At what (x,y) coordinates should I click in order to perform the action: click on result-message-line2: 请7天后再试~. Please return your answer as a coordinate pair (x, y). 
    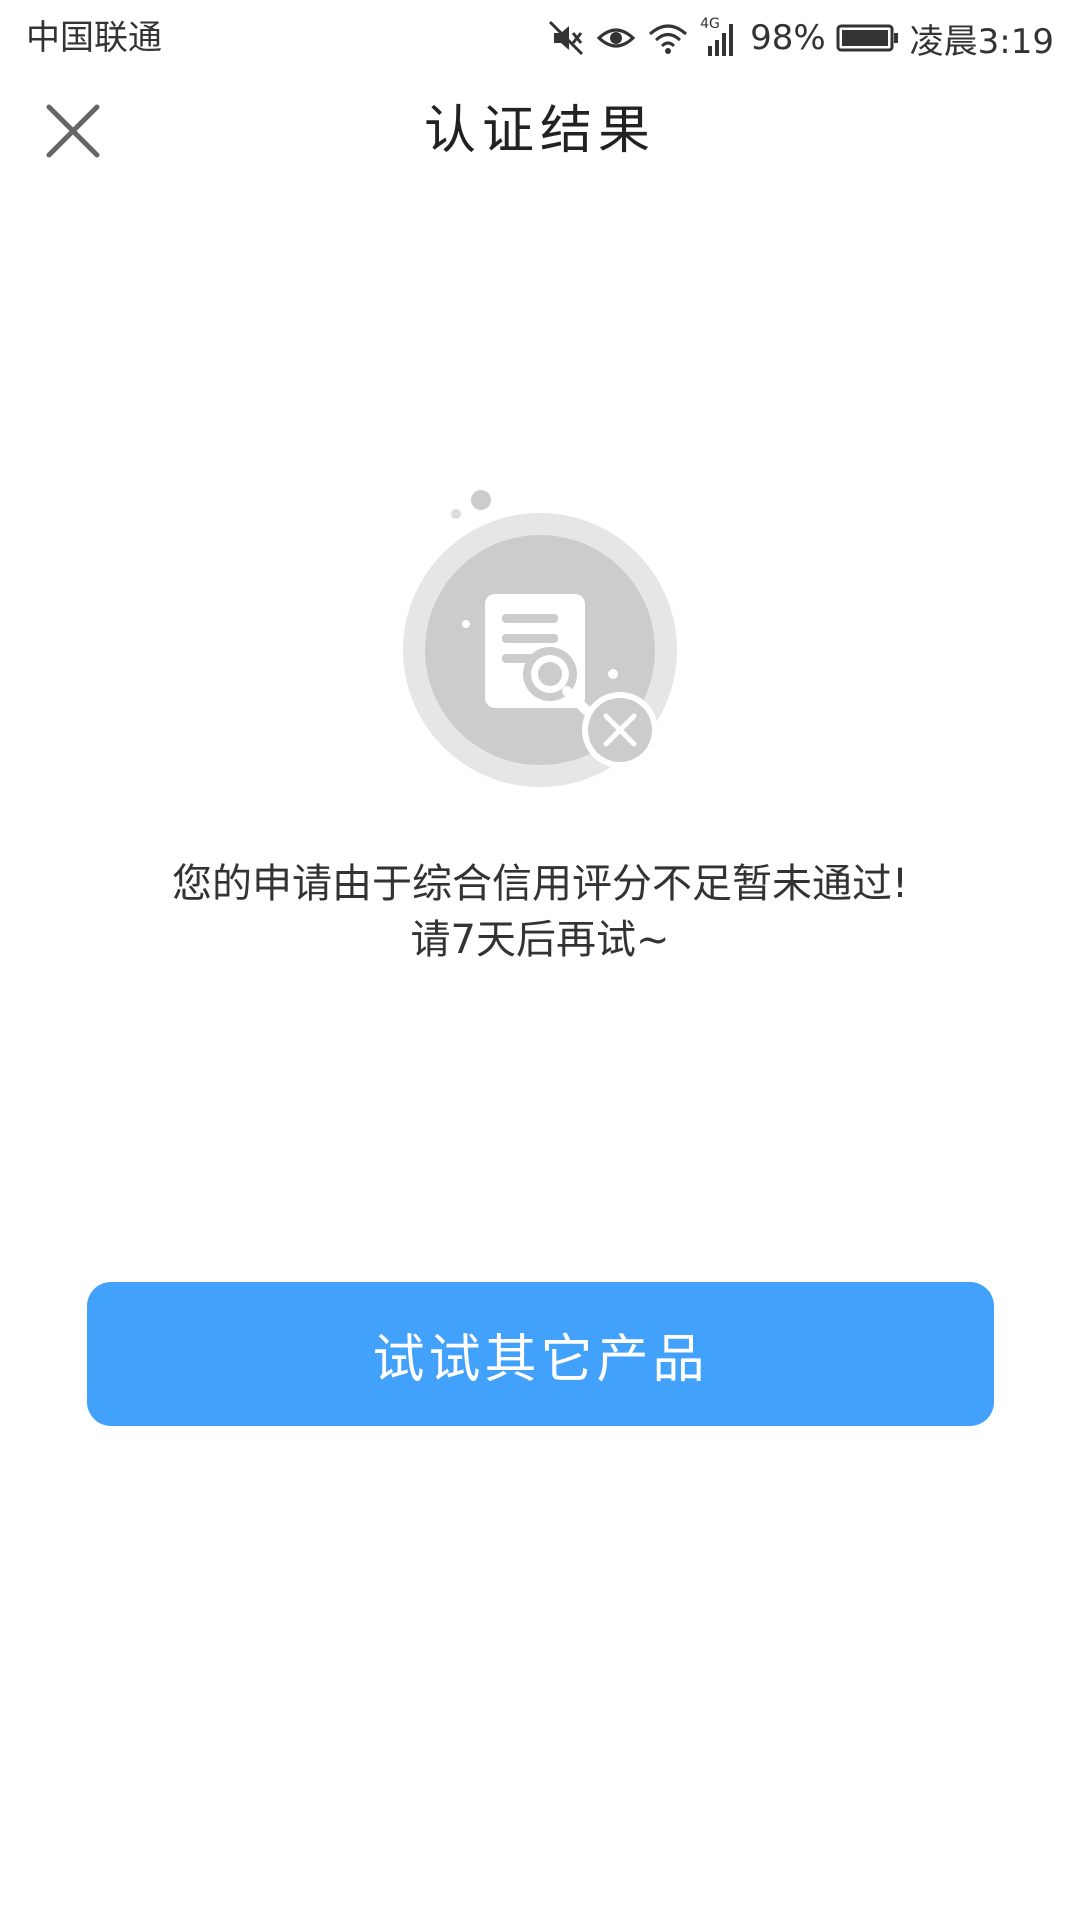
    Looking at the image, I should click on (540, 940).